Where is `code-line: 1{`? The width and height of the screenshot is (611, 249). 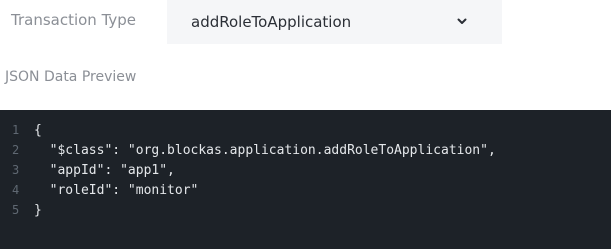
code-line: 1{ is located at coordinates (21, 130).